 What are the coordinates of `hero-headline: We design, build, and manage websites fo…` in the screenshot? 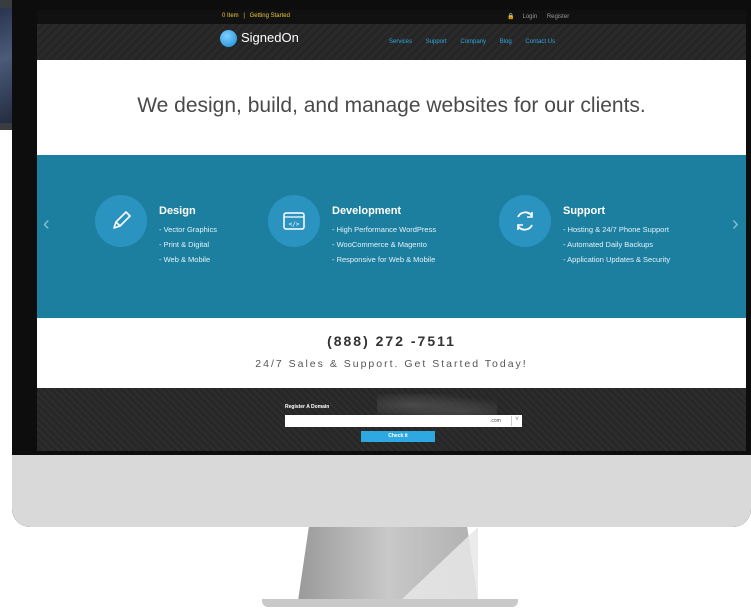 It's located at (391, 105).